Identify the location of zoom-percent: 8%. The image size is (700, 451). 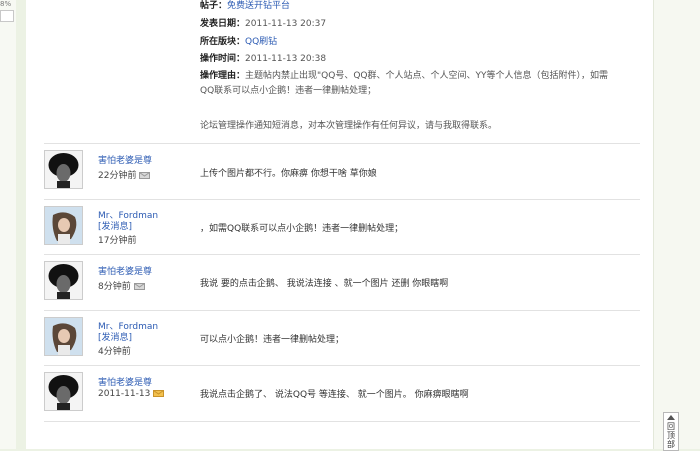
(6, 4).